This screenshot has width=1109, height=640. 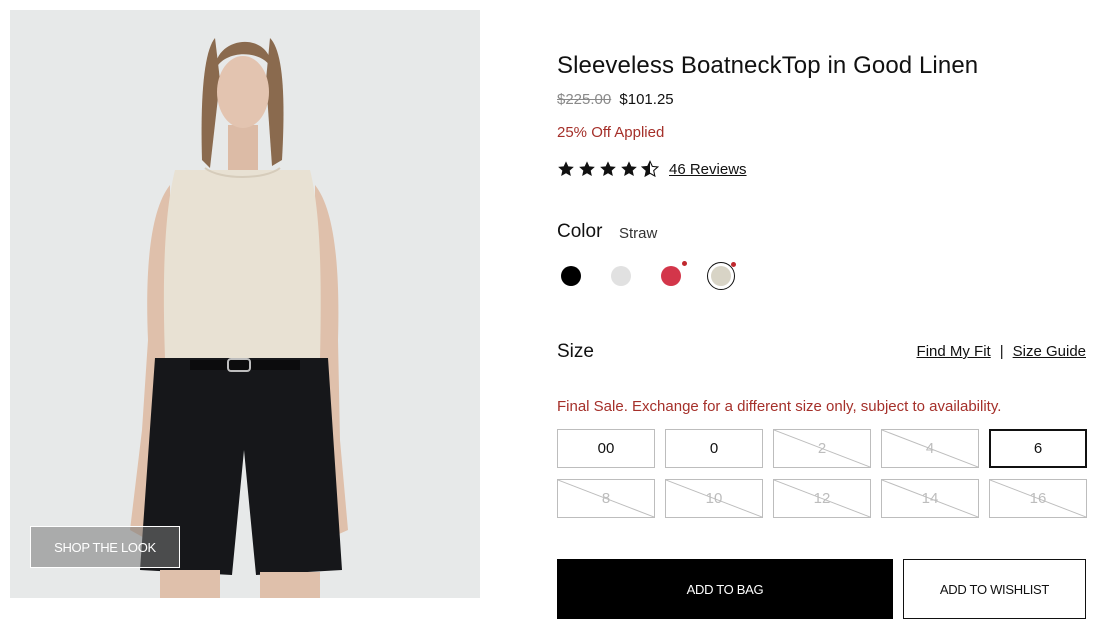 I want to click on original-price: $225.00, so click(x=584, y=99).